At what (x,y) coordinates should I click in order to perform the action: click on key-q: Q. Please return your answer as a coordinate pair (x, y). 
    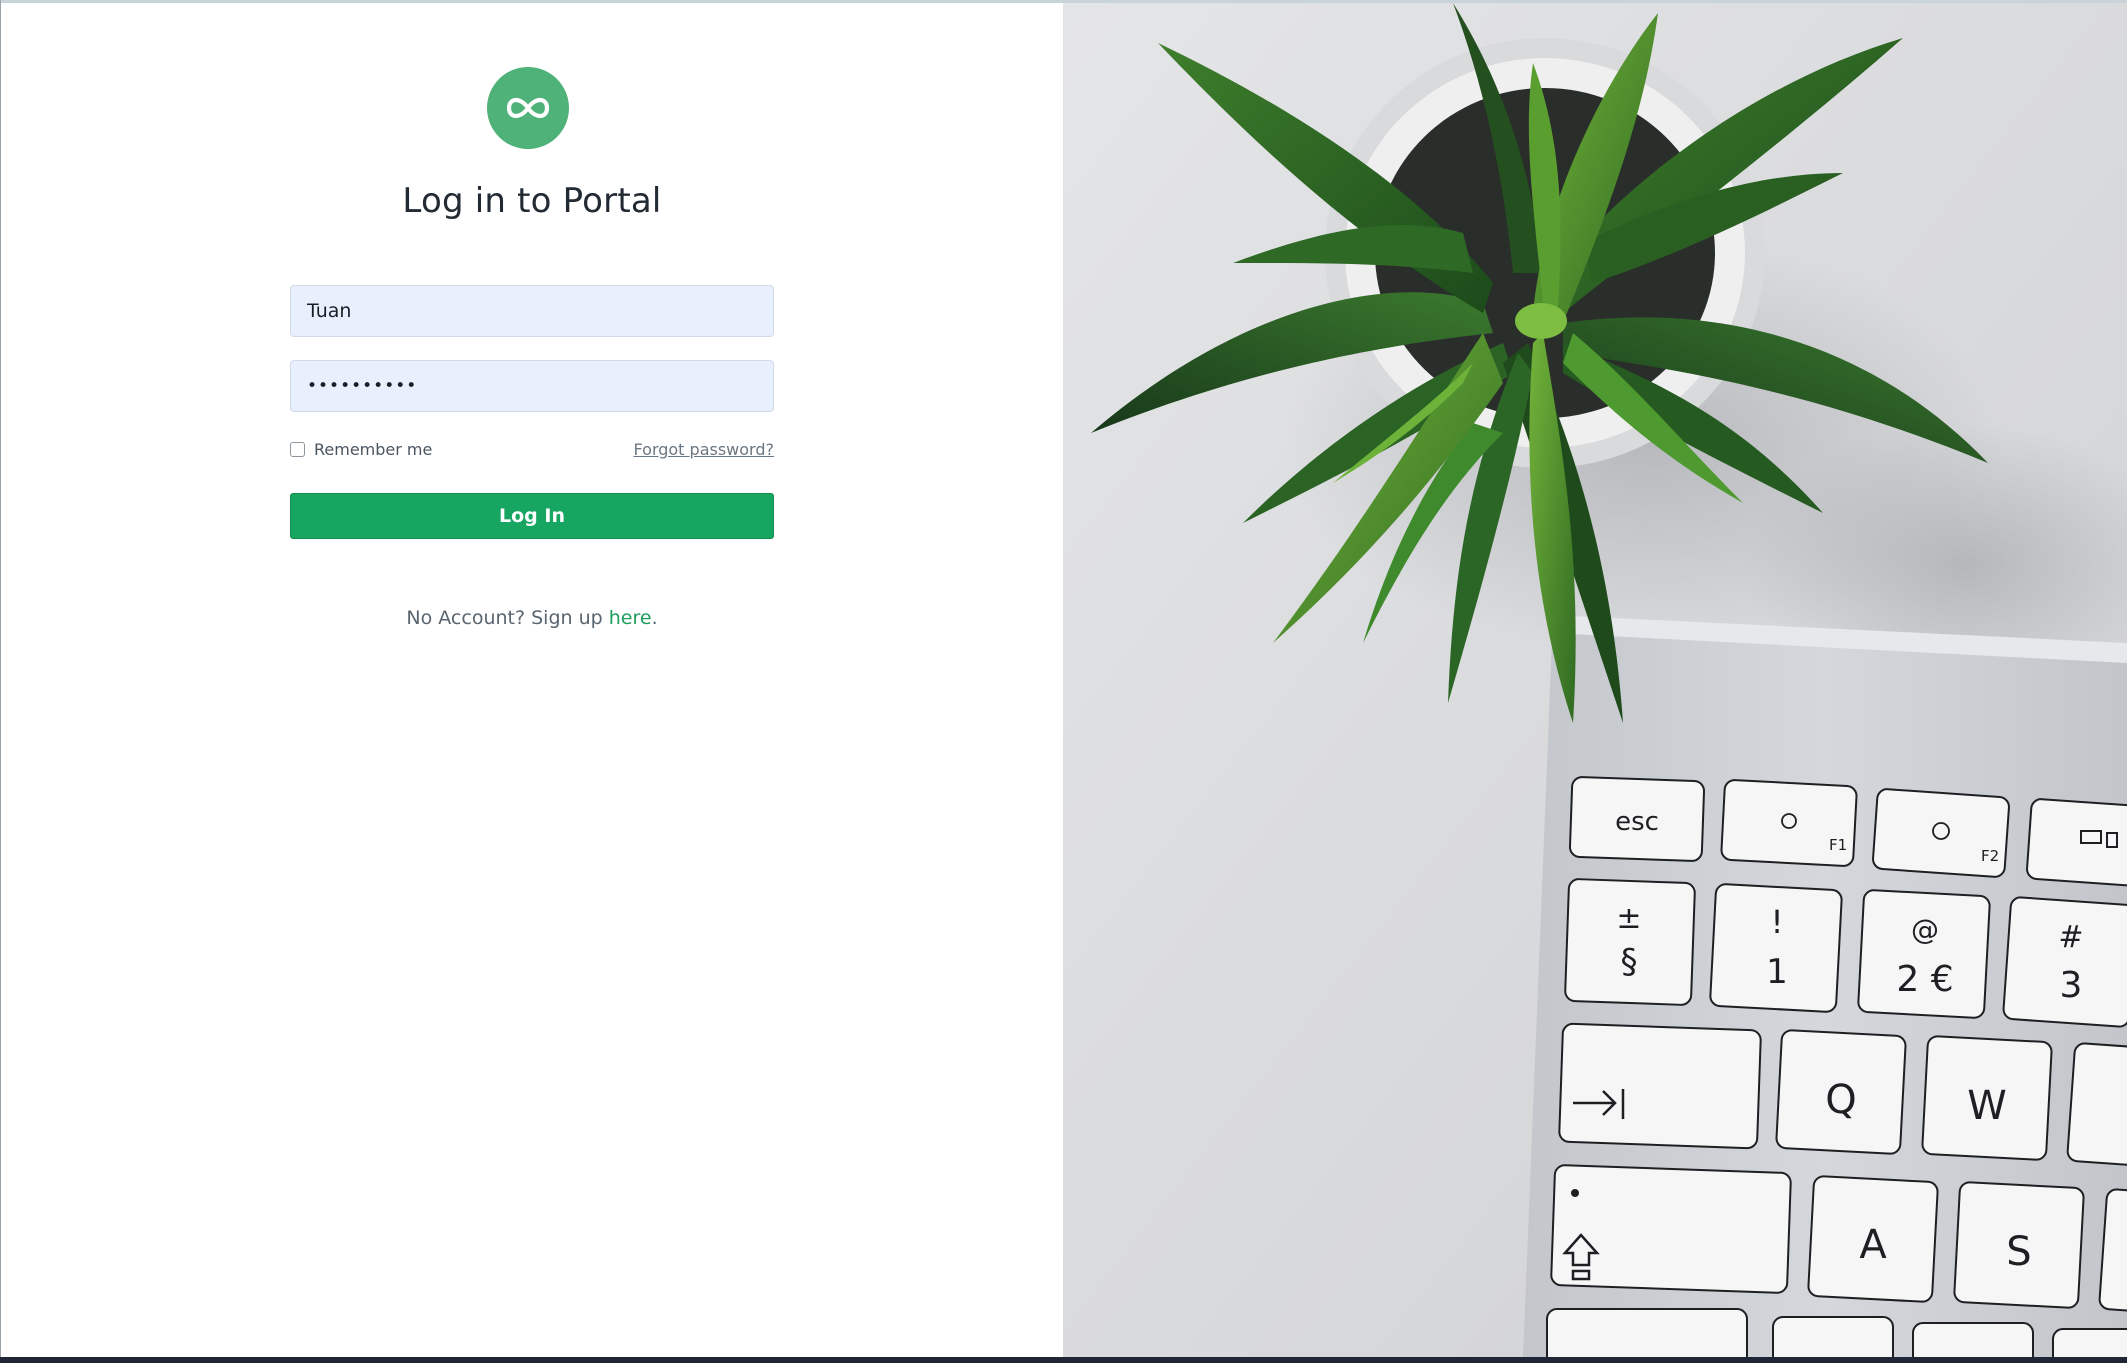
    Looking at the image, I should click on (1840, 1100).